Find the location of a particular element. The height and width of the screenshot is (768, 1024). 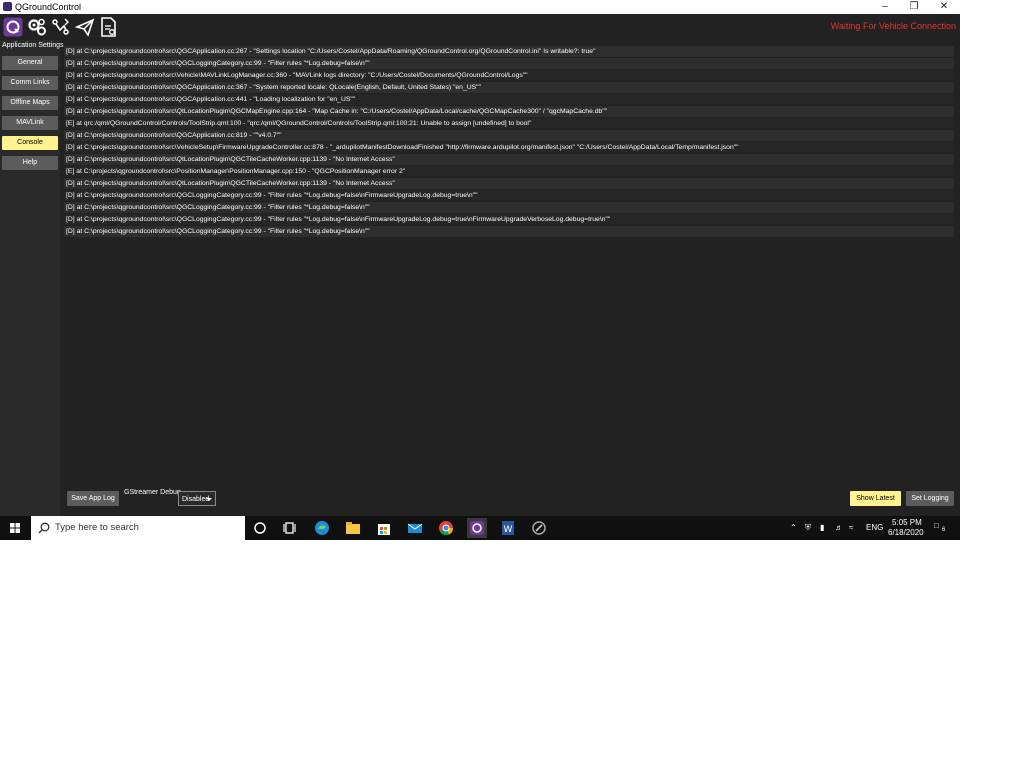

gstreamer-debug-select: Disabled is located at coordinates (197, 498).